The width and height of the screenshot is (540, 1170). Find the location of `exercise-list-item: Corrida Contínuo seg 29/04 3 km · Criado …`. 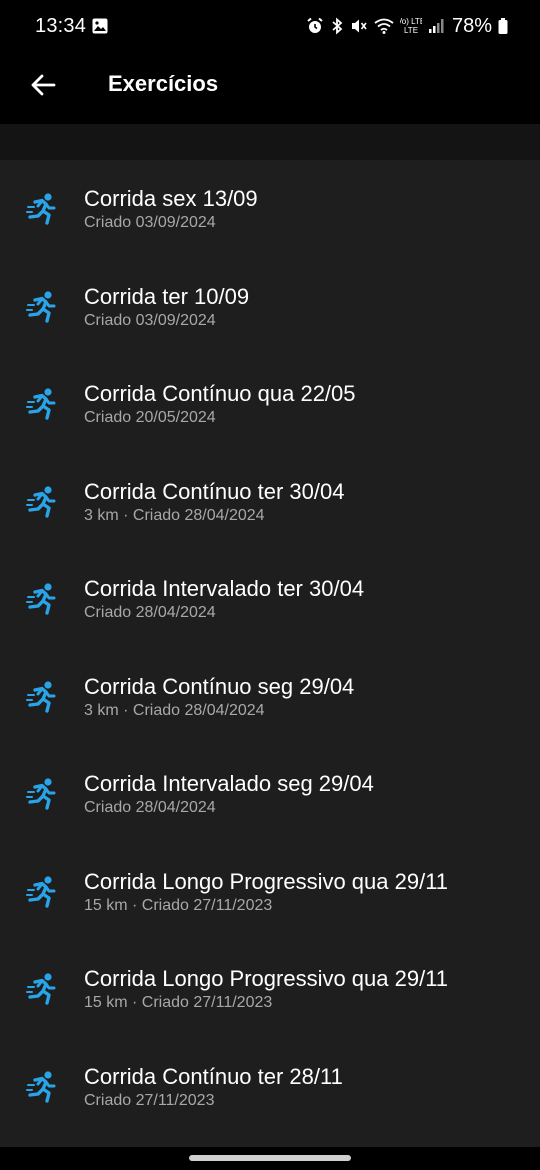

exercise-list-item: Corrida Contínuo seg 29/04 3 km · Criado … is located at coordinates (270, 697).